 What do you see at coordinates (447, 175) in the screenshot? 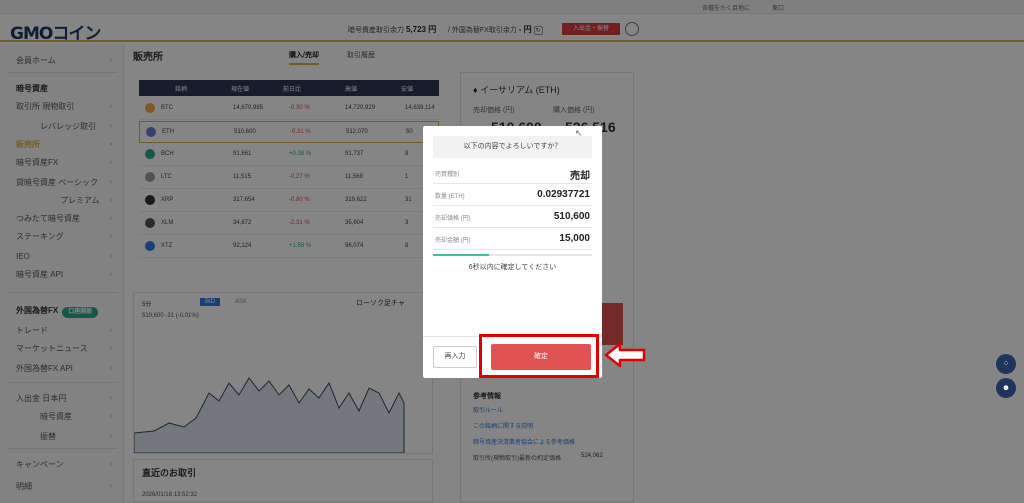
I see `row-label: 売買種別` at bounding box center [447, 175].